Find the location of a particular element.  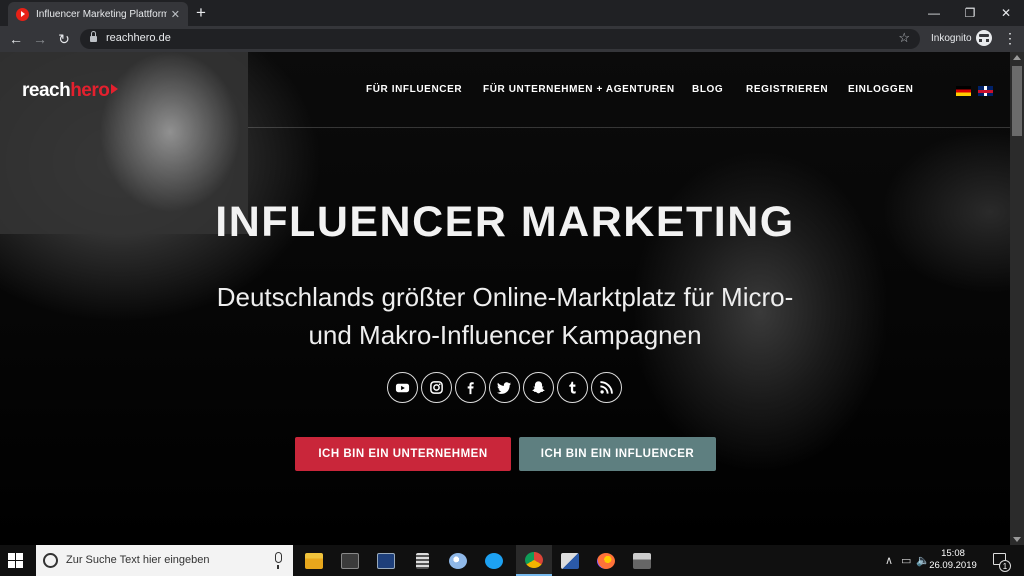

rss-icon is located at coordinates (606, 387).